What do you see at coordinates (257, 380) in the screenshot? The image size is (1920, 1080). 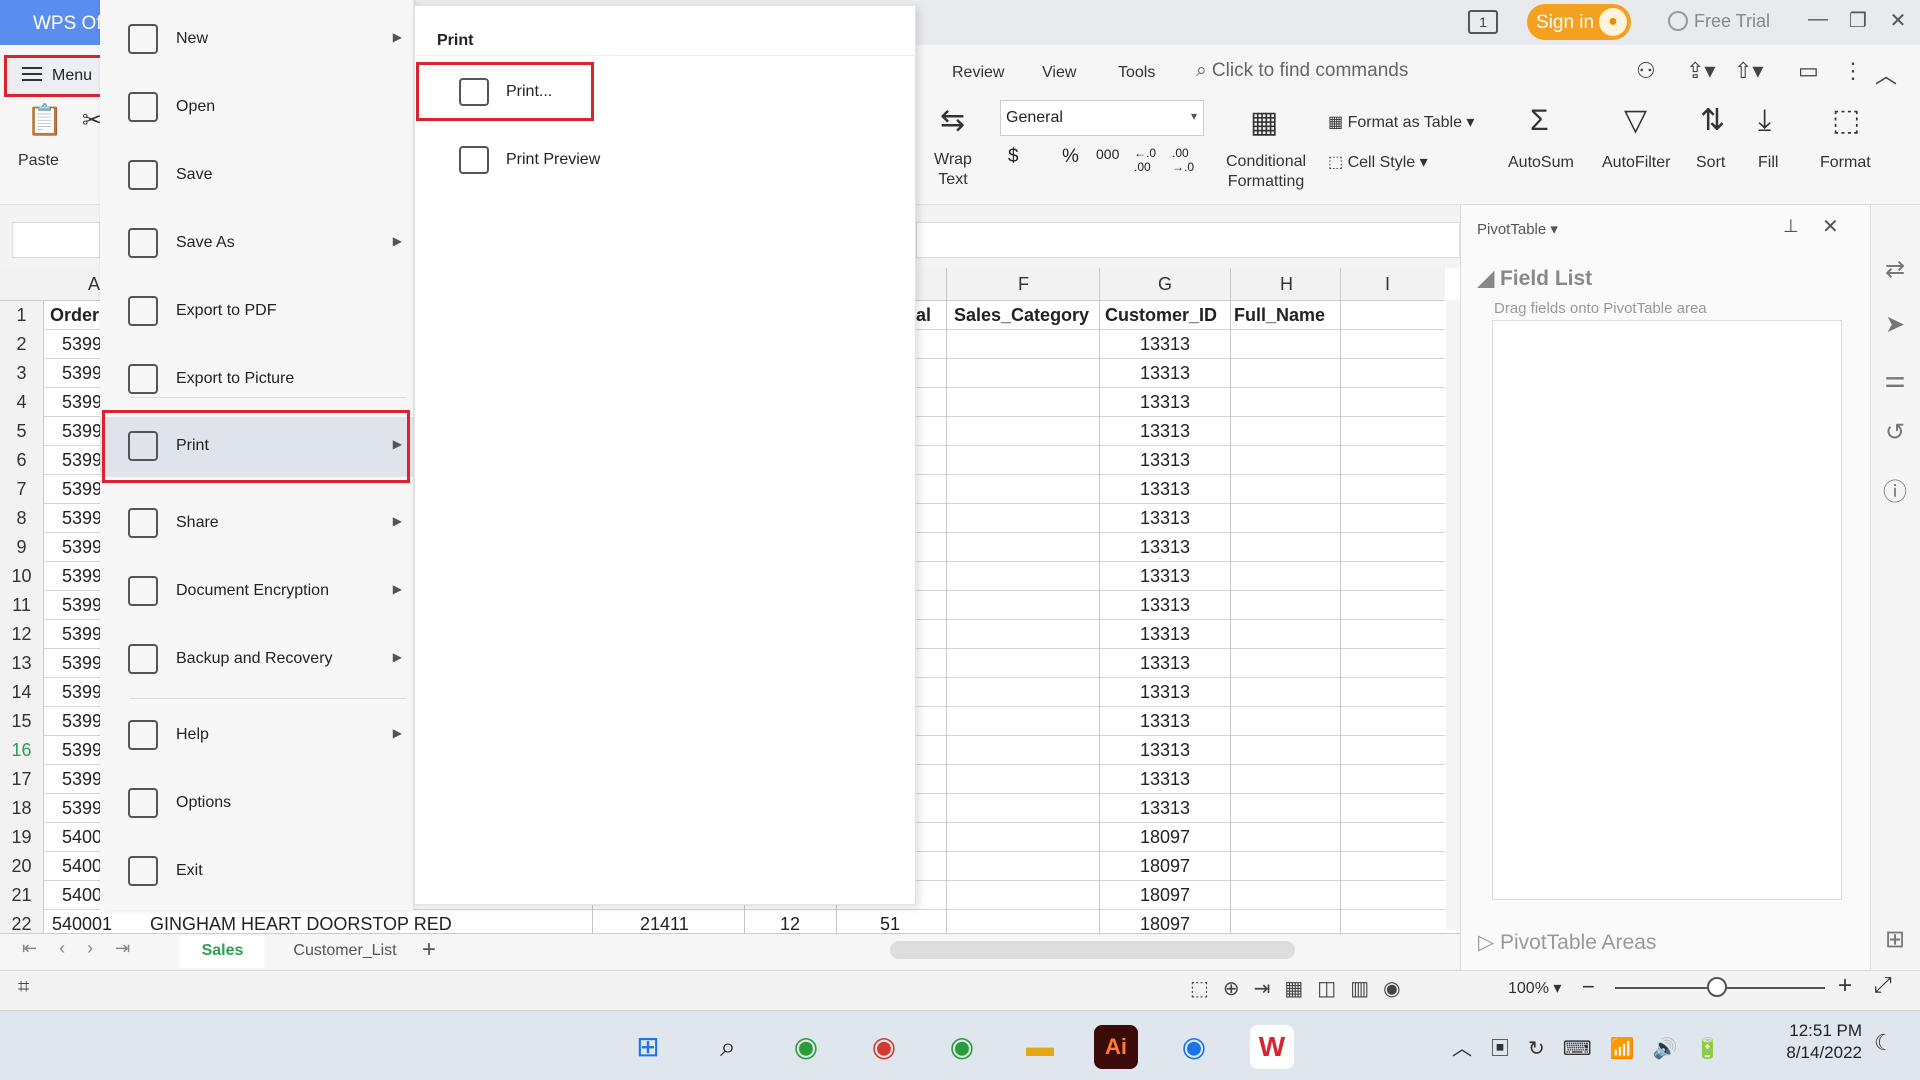 I see `menu-item-export-to-picture: Export to Picture` at bounding box center [257, 380].